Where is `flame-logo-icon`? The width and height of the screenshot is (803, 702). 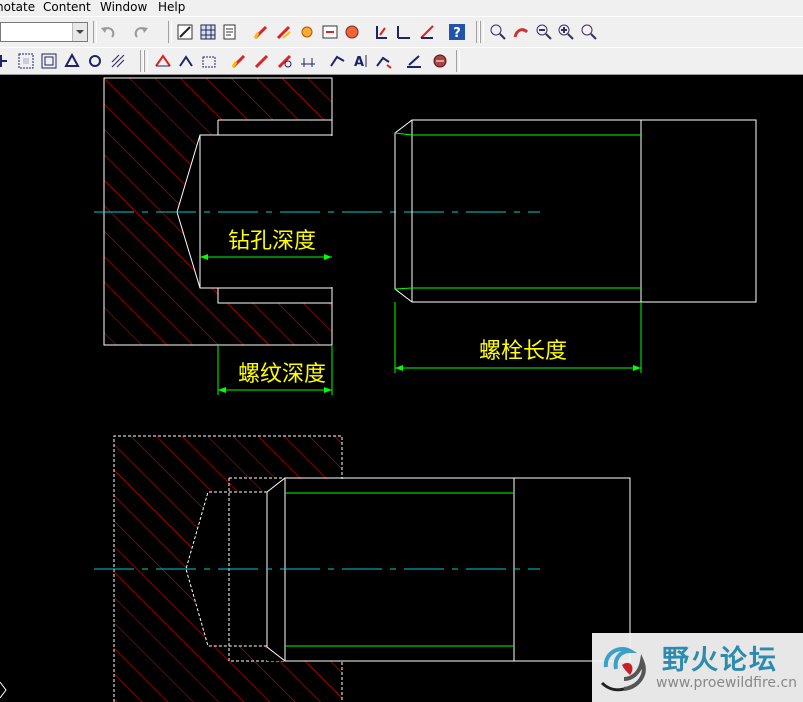 flame-logo-icon is located at coordinates (623, 669).